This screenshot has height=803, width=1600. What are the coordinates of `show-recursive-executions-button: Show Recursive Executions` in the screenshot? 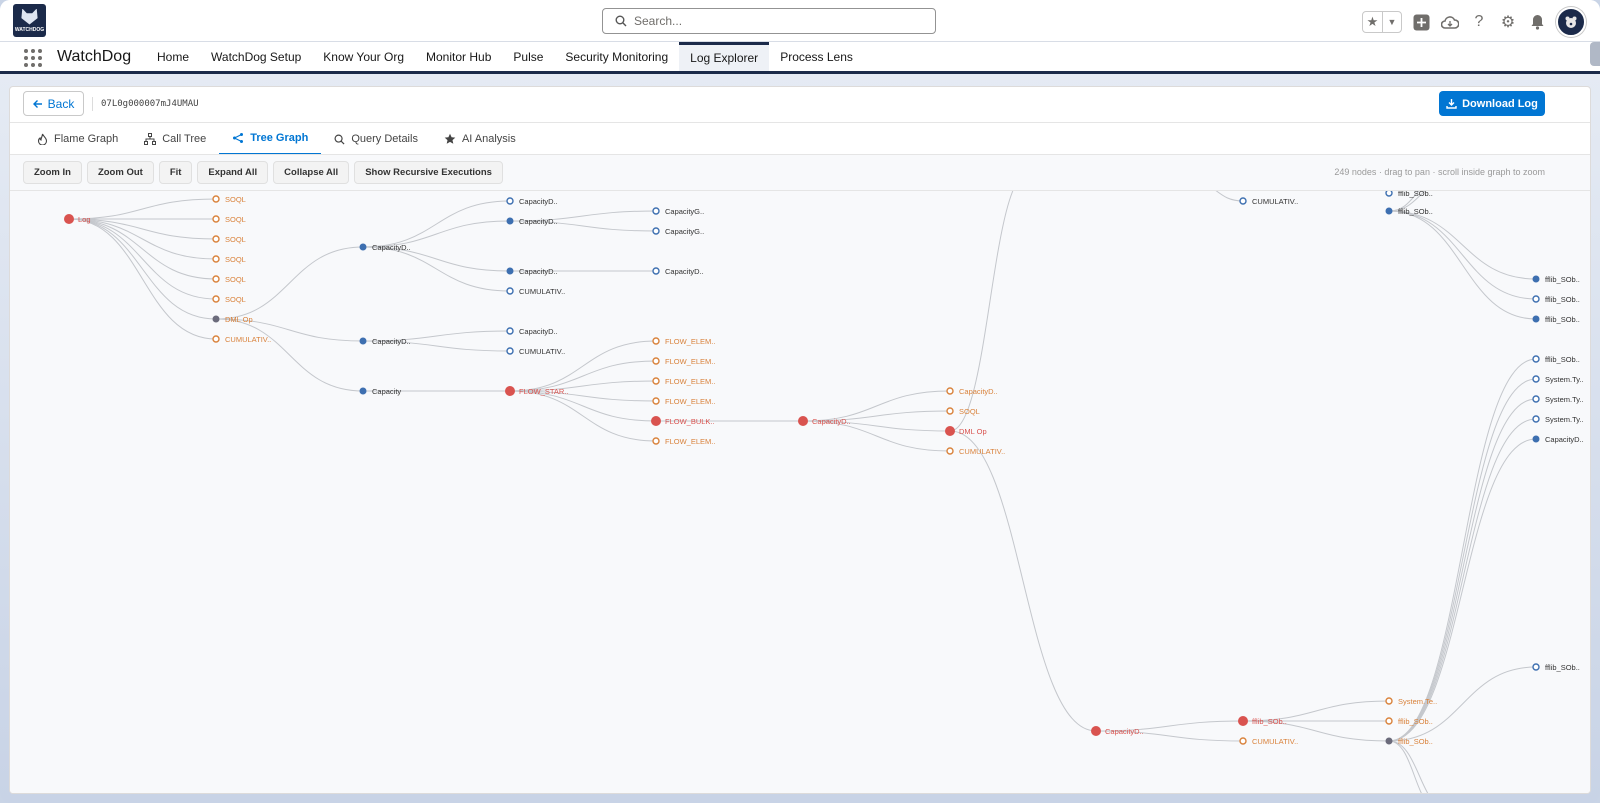 It's located at (428, 172).